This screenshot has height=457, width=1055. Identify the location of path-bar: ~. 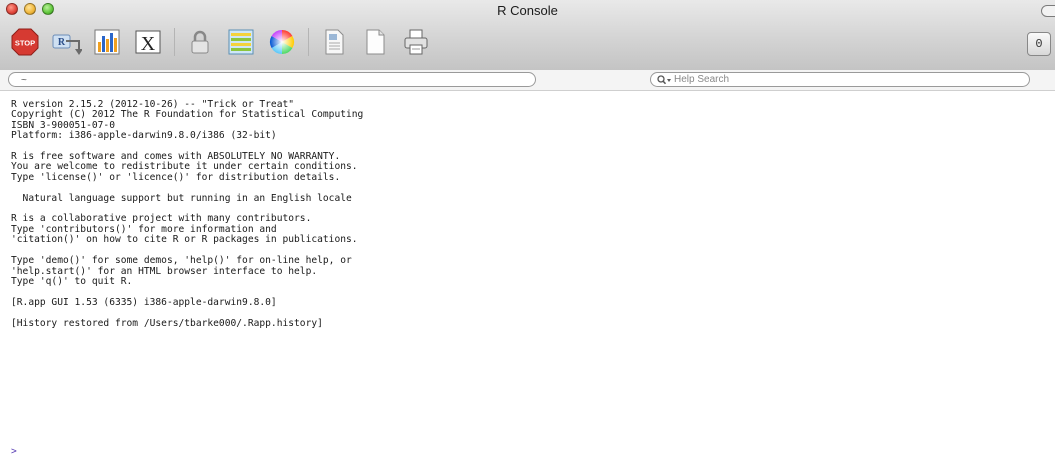
(527, 80).